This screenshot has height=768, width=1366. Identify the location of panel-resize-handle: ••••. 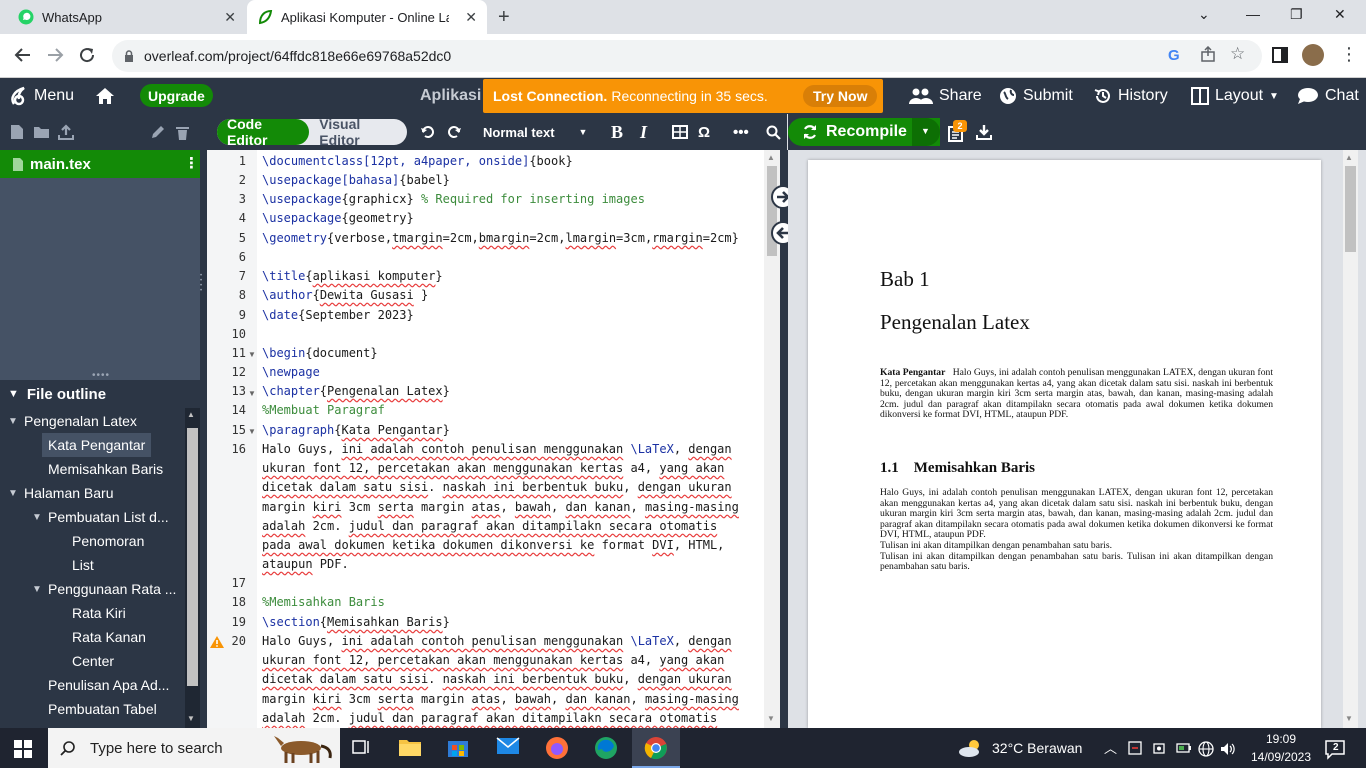
(100, 375).